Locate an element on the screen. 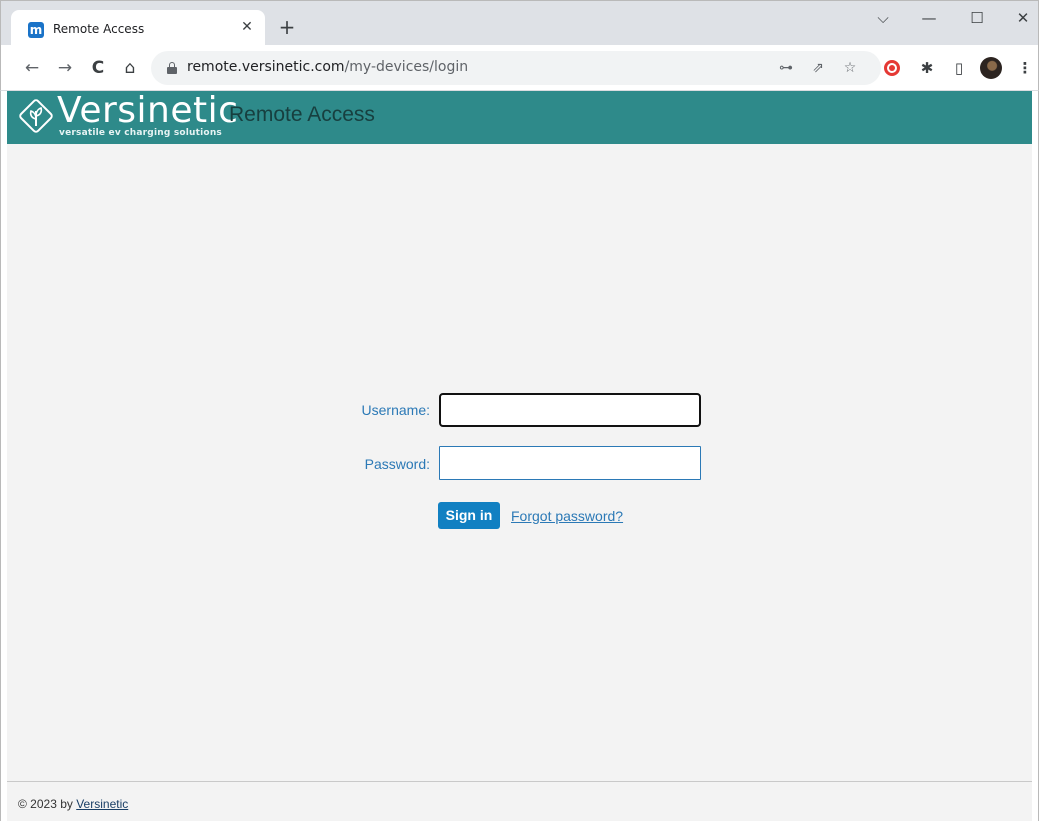 This screenshot has height=821, width=1039. bookmark-star-icon: ☆ is located at coordinates (850, 68).